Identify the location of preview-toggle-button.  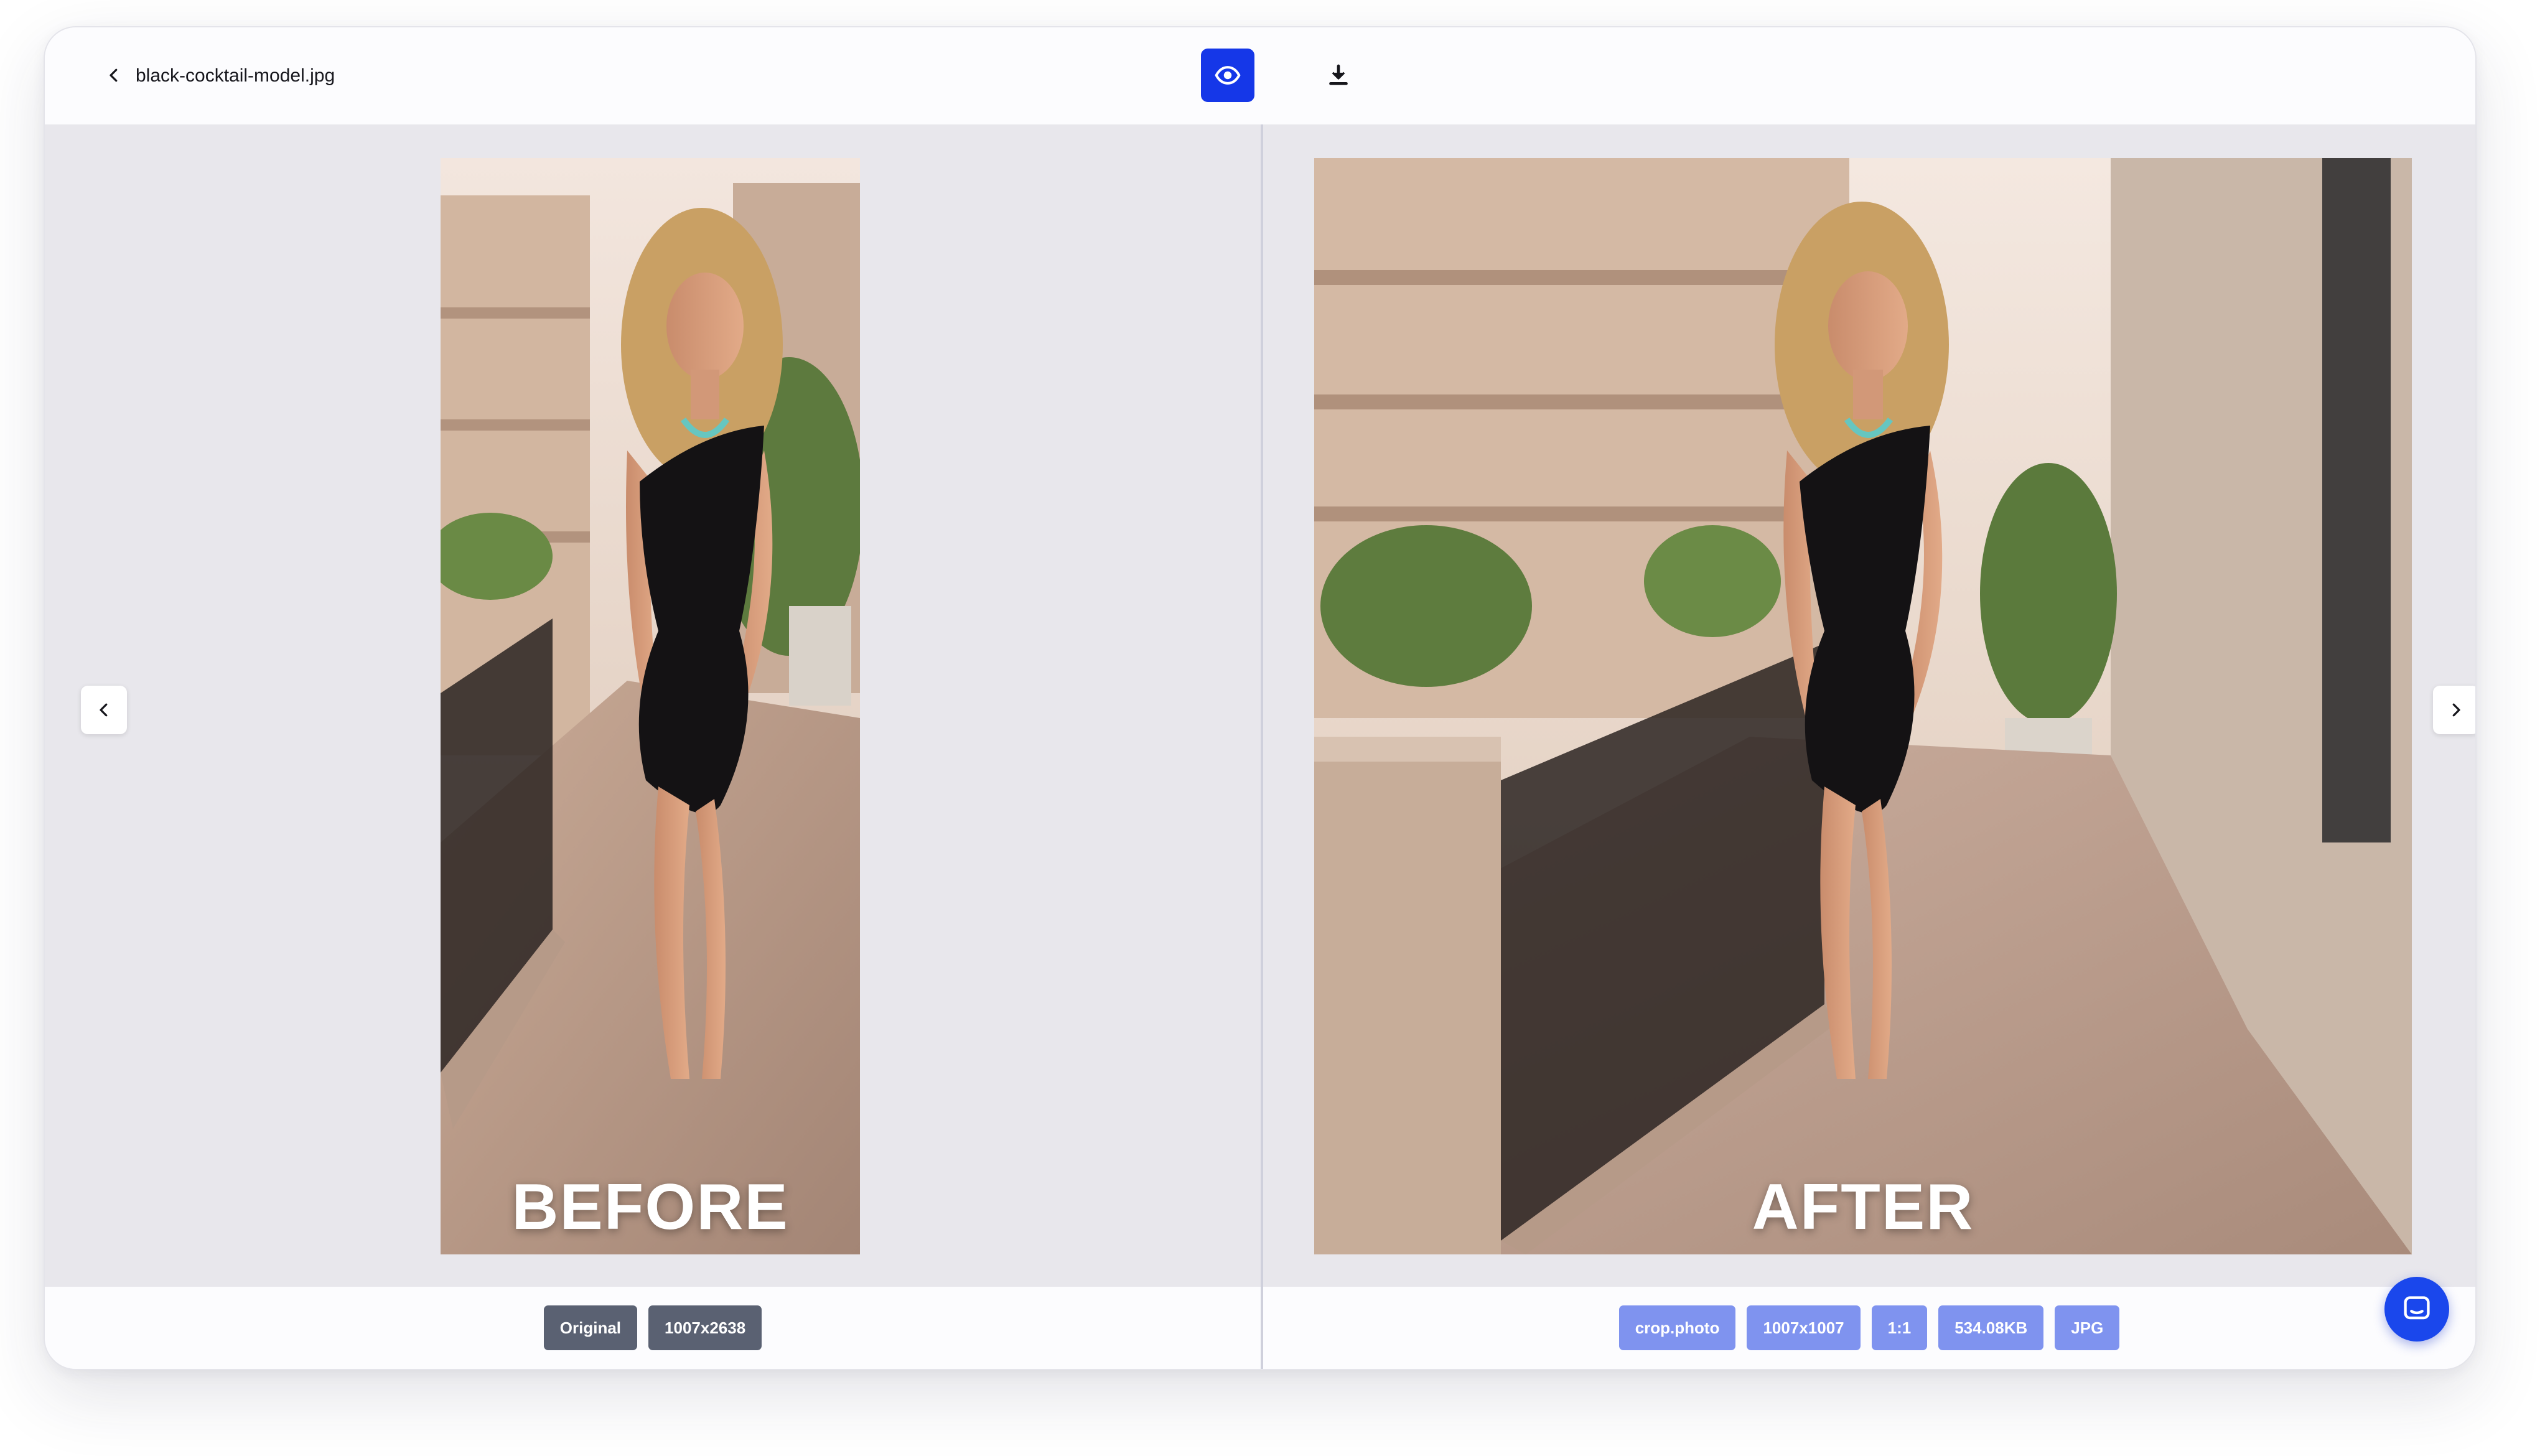
(1227, 75).